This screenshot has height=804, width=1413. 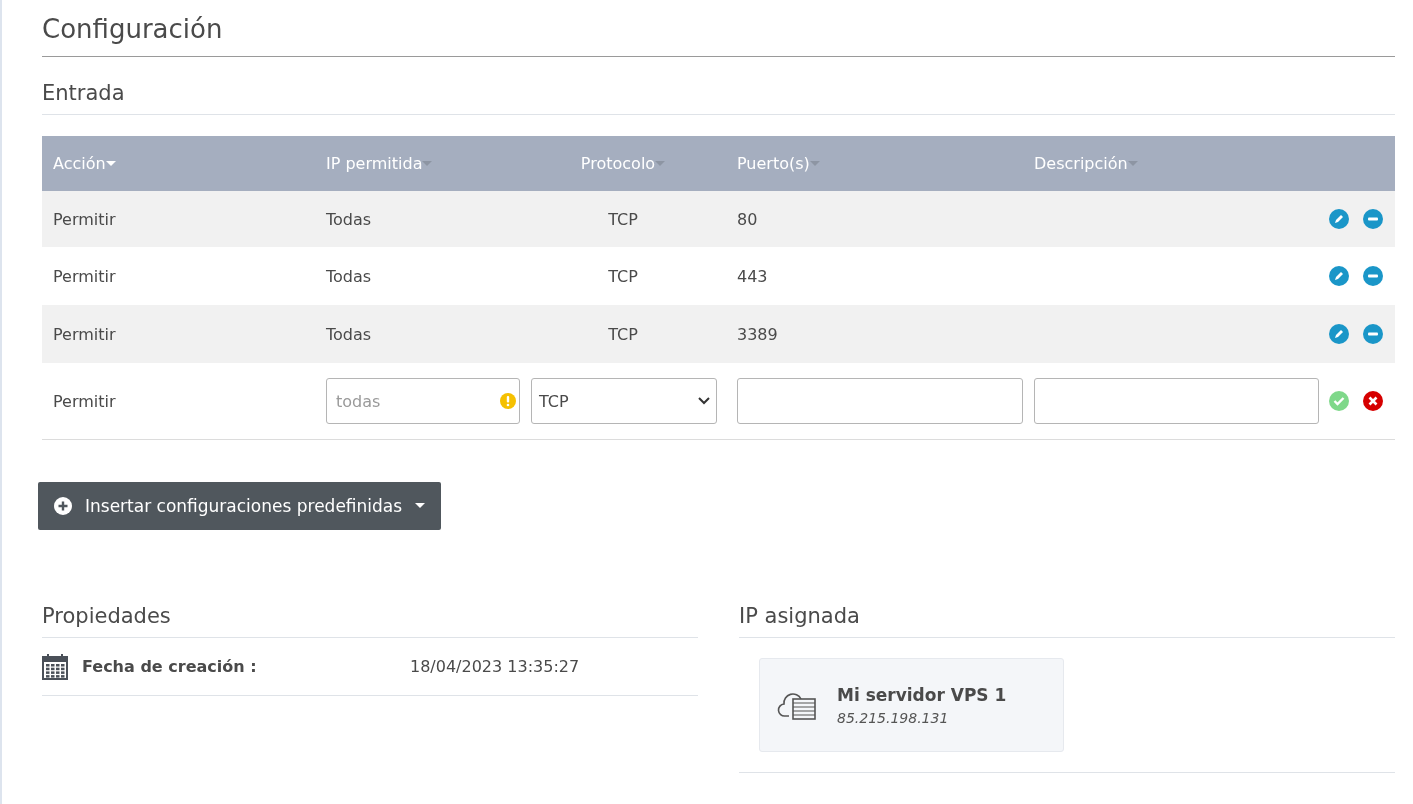 I want to click on protocol-select: TCP, so click(x=624, y=401).